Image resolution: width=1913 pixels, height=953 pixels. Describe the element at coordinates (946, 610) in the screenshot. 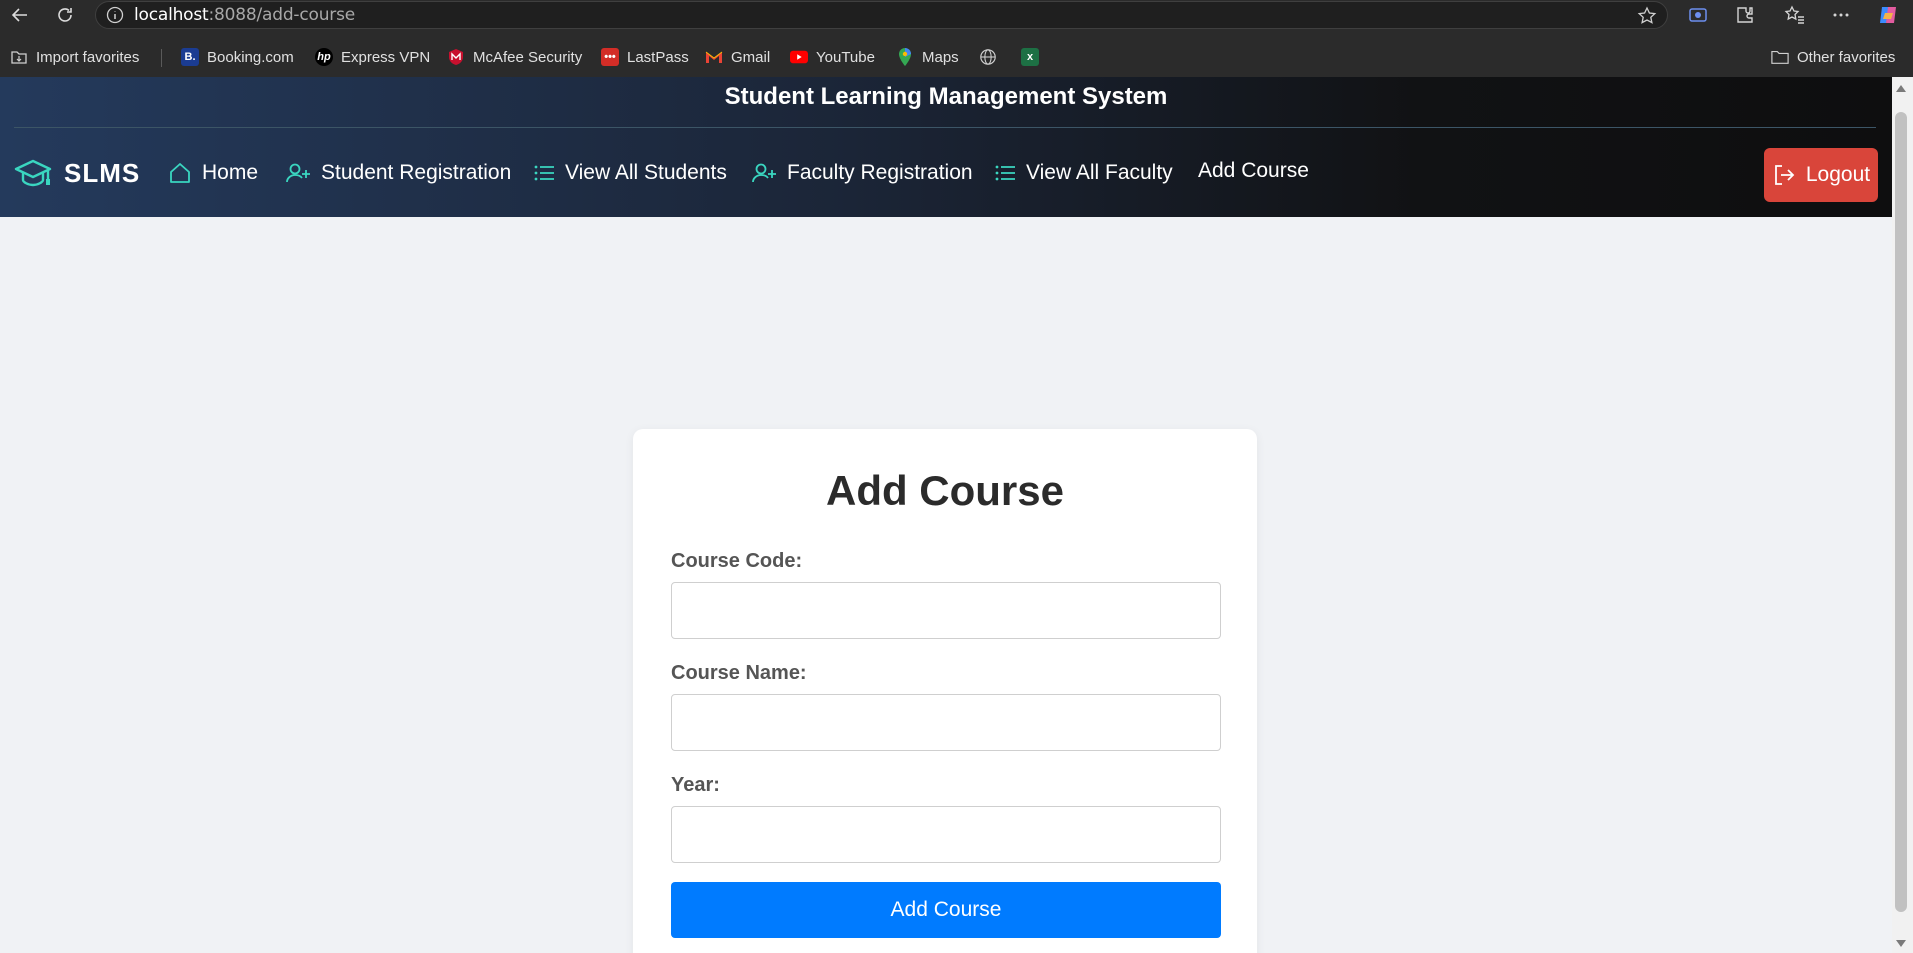

I see `course-code-input` at that location.